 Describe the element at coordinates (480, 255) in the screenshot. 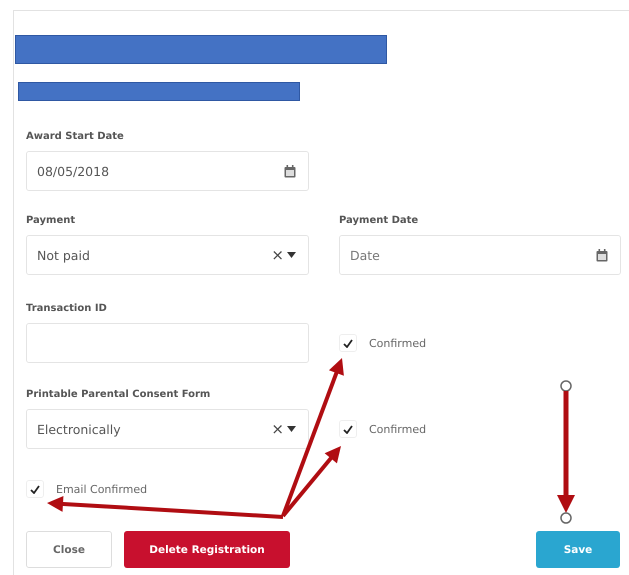

I see `date-field: Date` at that location.